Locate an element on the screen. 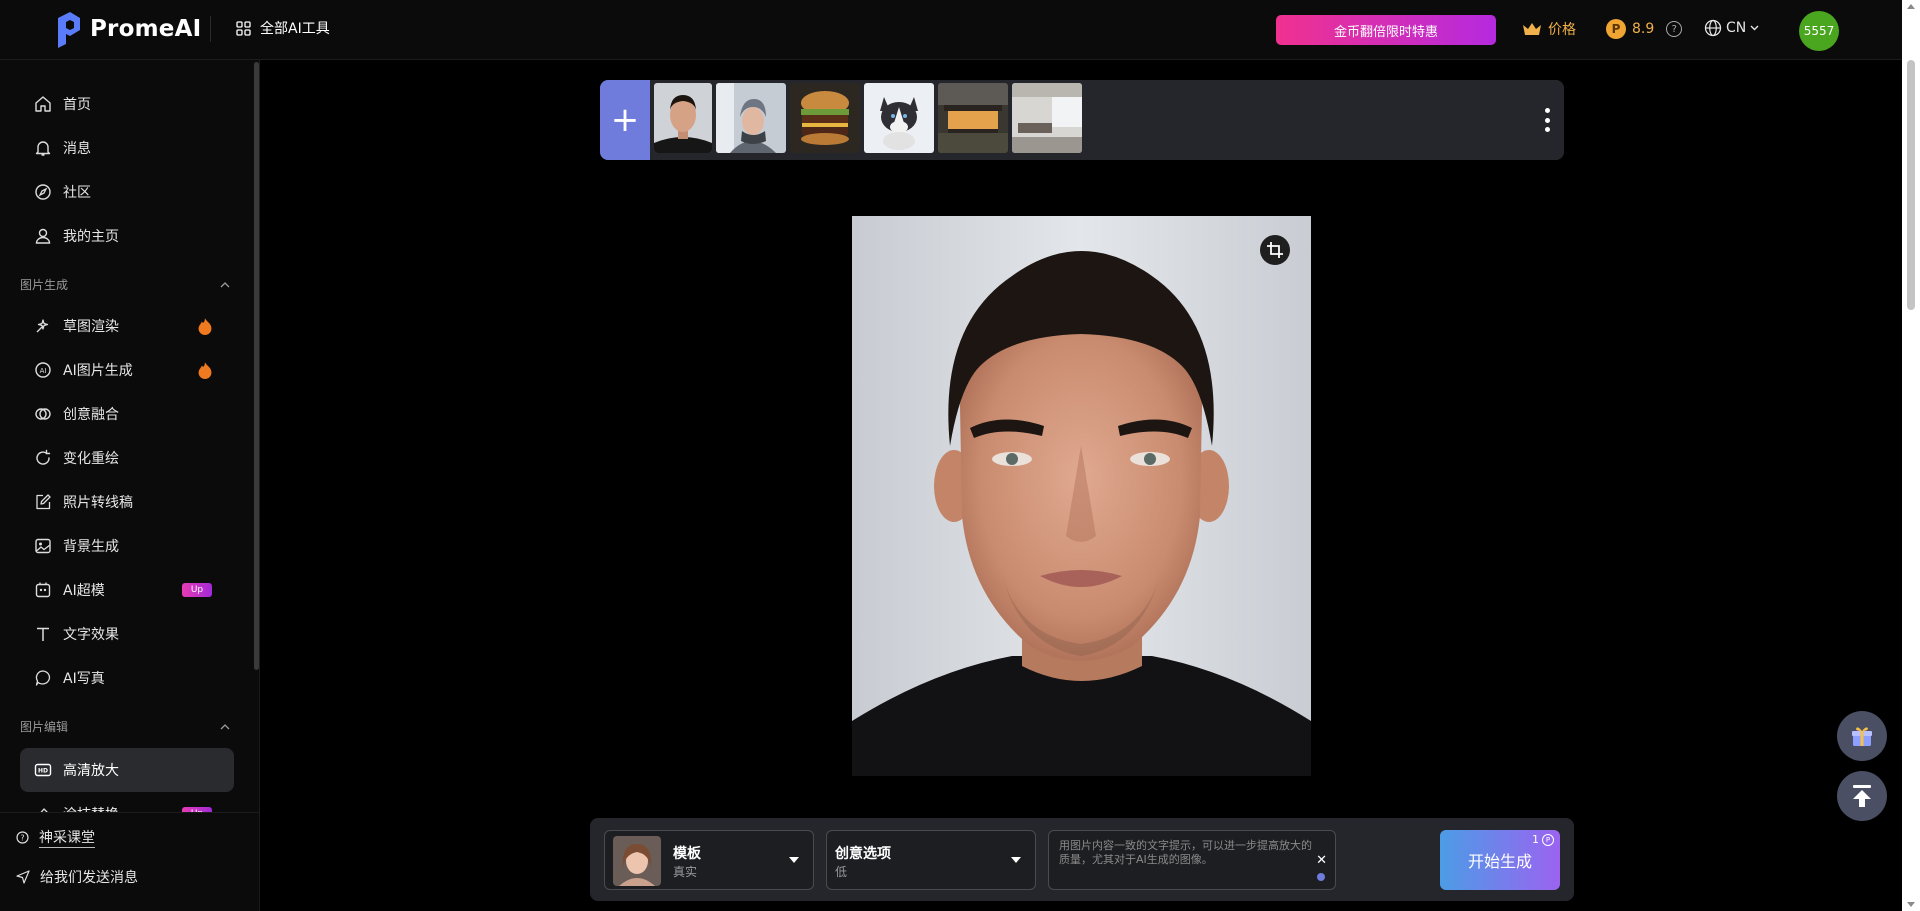 This screenshot has width=1920, height=911. page-scrollbar is located at coordinates (1911, 455).